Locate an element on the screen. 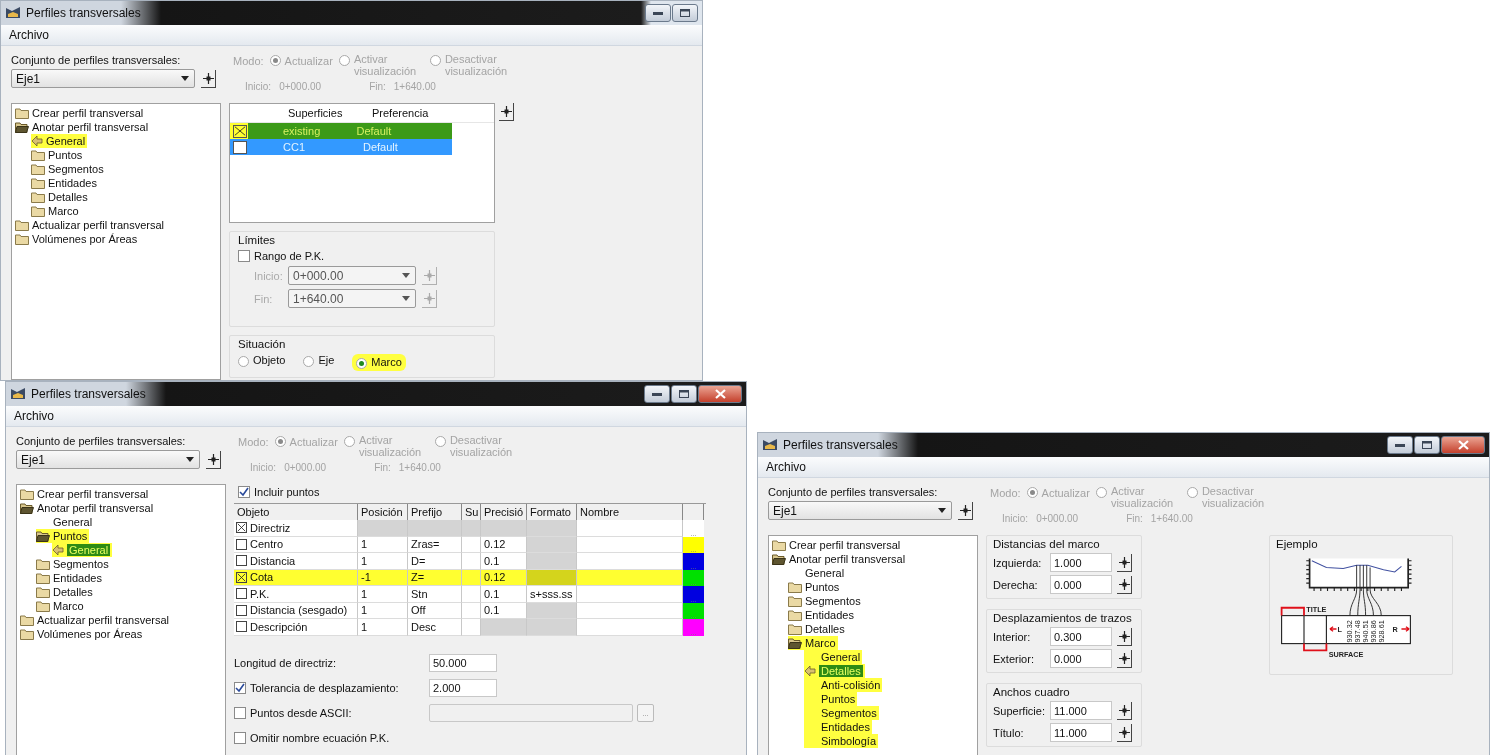 This screenshot has width=1495, height=755. column-header: Preferencia is located at coordinates (400, 113).